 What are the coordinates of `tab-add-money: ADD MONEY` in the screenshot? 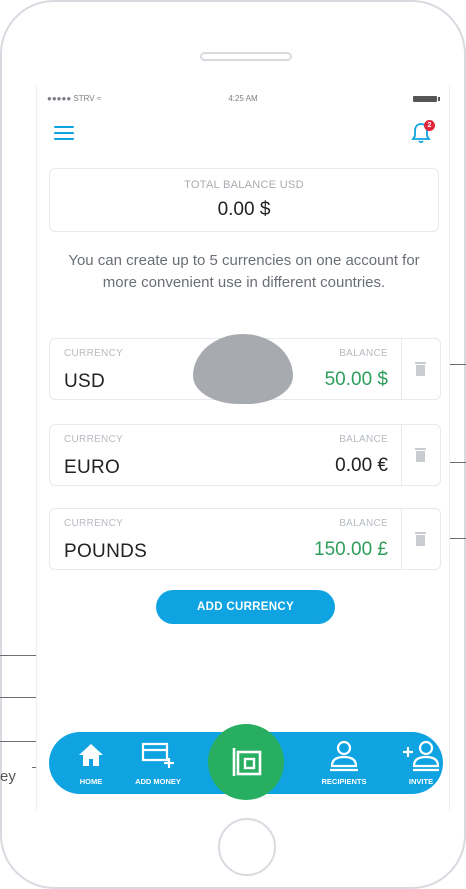 It's located at (158, 764).